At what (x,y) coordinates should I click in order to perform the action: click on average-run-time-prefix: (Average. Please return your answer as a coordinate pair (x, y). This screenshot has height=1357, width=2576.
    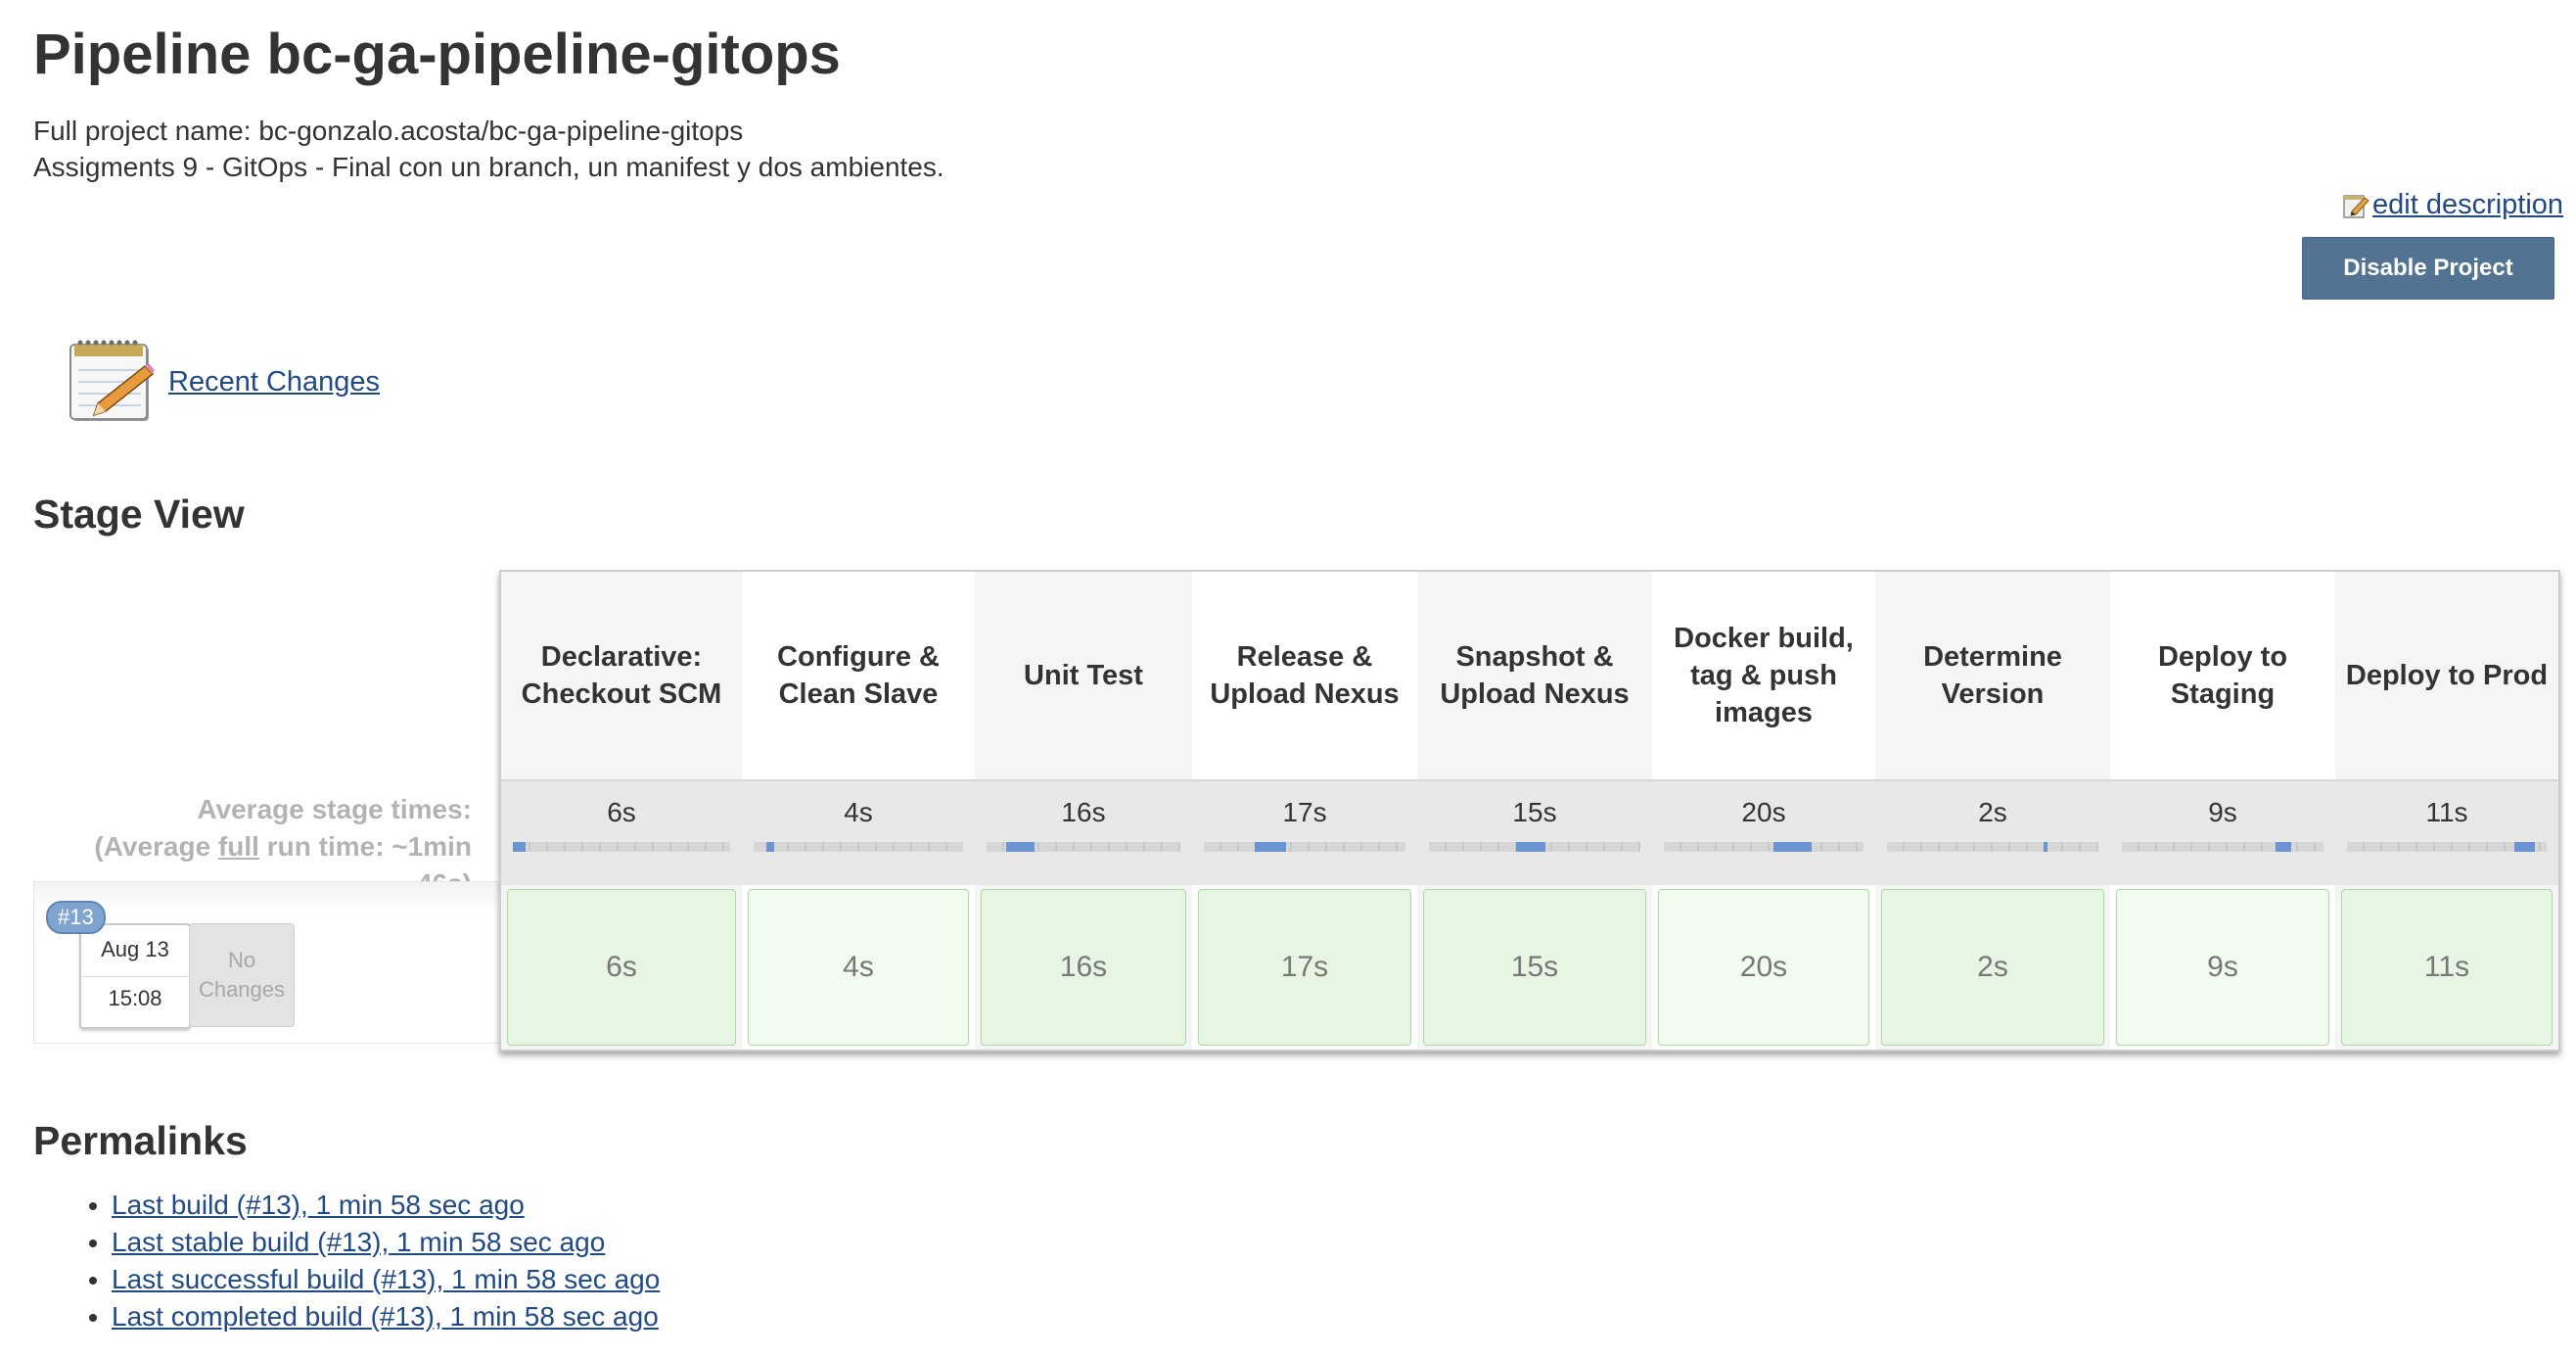
    Looking at the image, I should click on (156, 847).